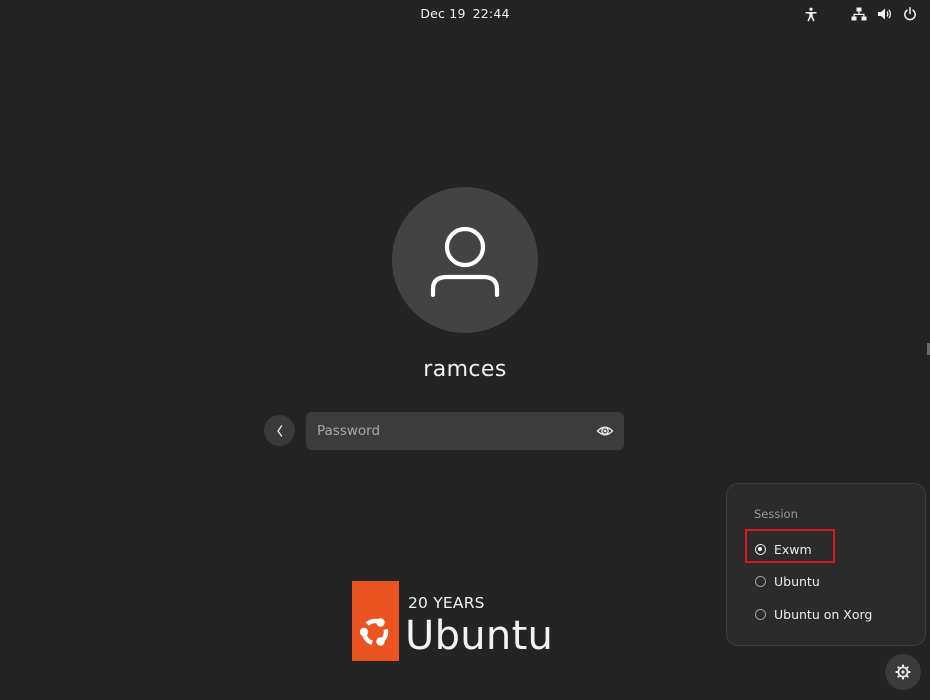  Describe the element at coordinates (479, 636) in the screenshot. I see `brand-name: Ubuntu` at that location.